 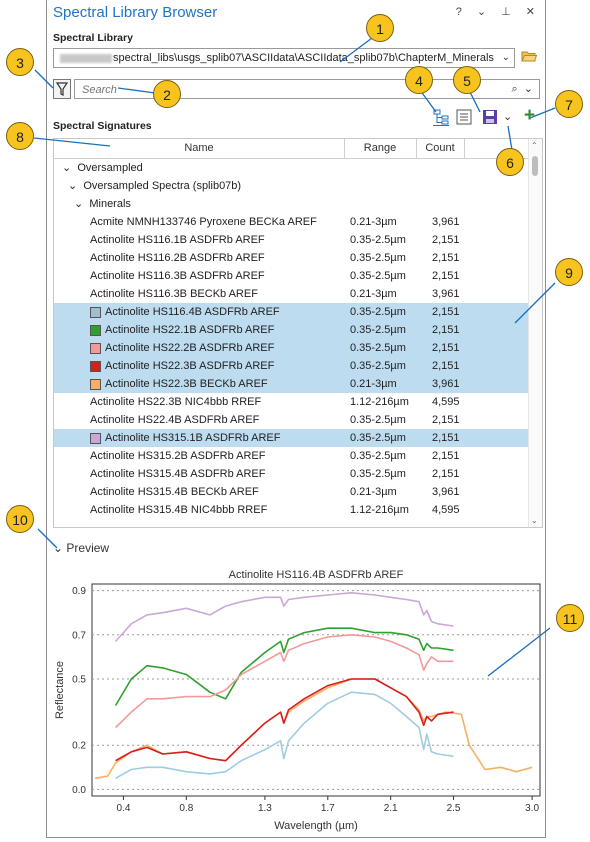 What do you see at coordinates (419, 80) in the screenshot?
I see `callout-4: 4` at bounding box center [419, 80].